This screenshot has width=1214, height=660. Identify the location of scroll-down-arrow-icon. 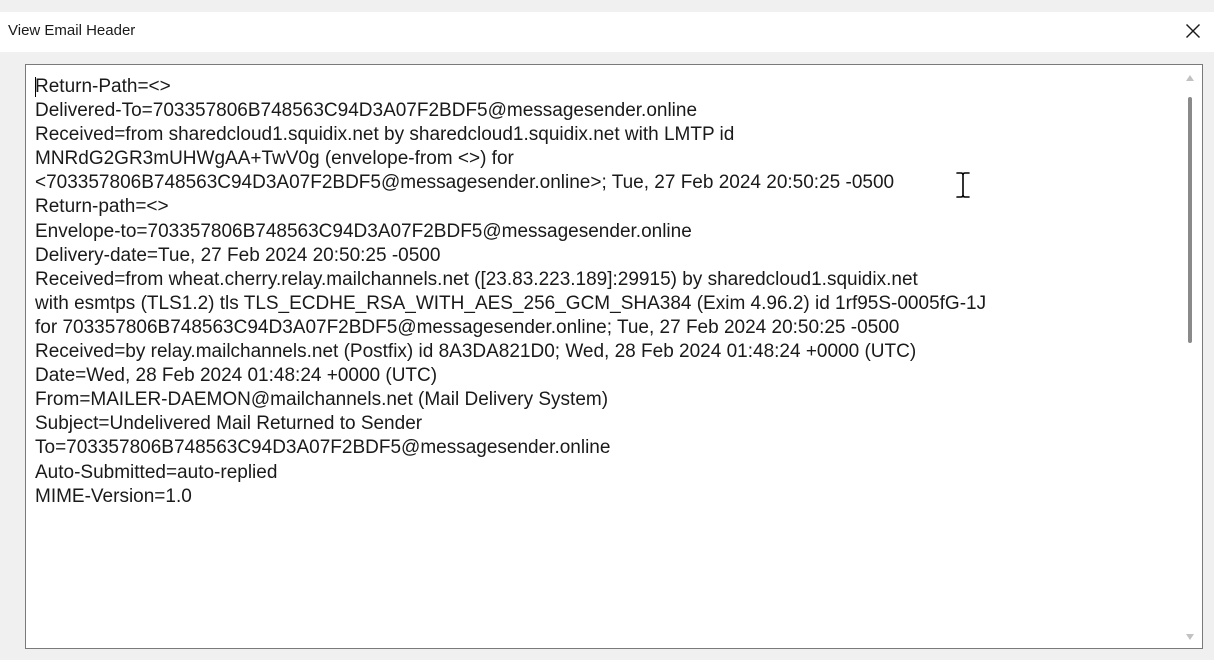
(1190, 637).